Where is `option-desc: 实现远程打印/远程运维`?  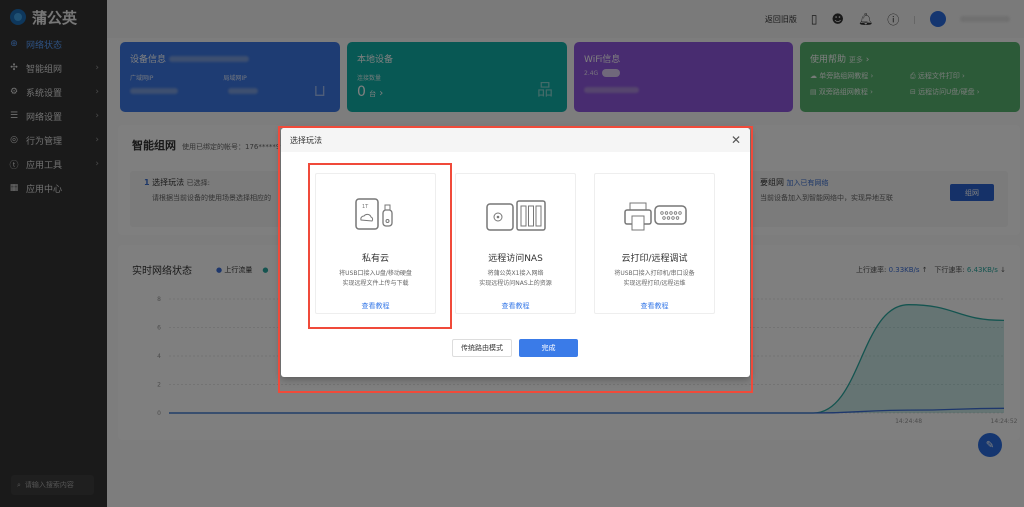
option-desc: 实现远程打印/远程运维 is located at coordinates (654, 283).